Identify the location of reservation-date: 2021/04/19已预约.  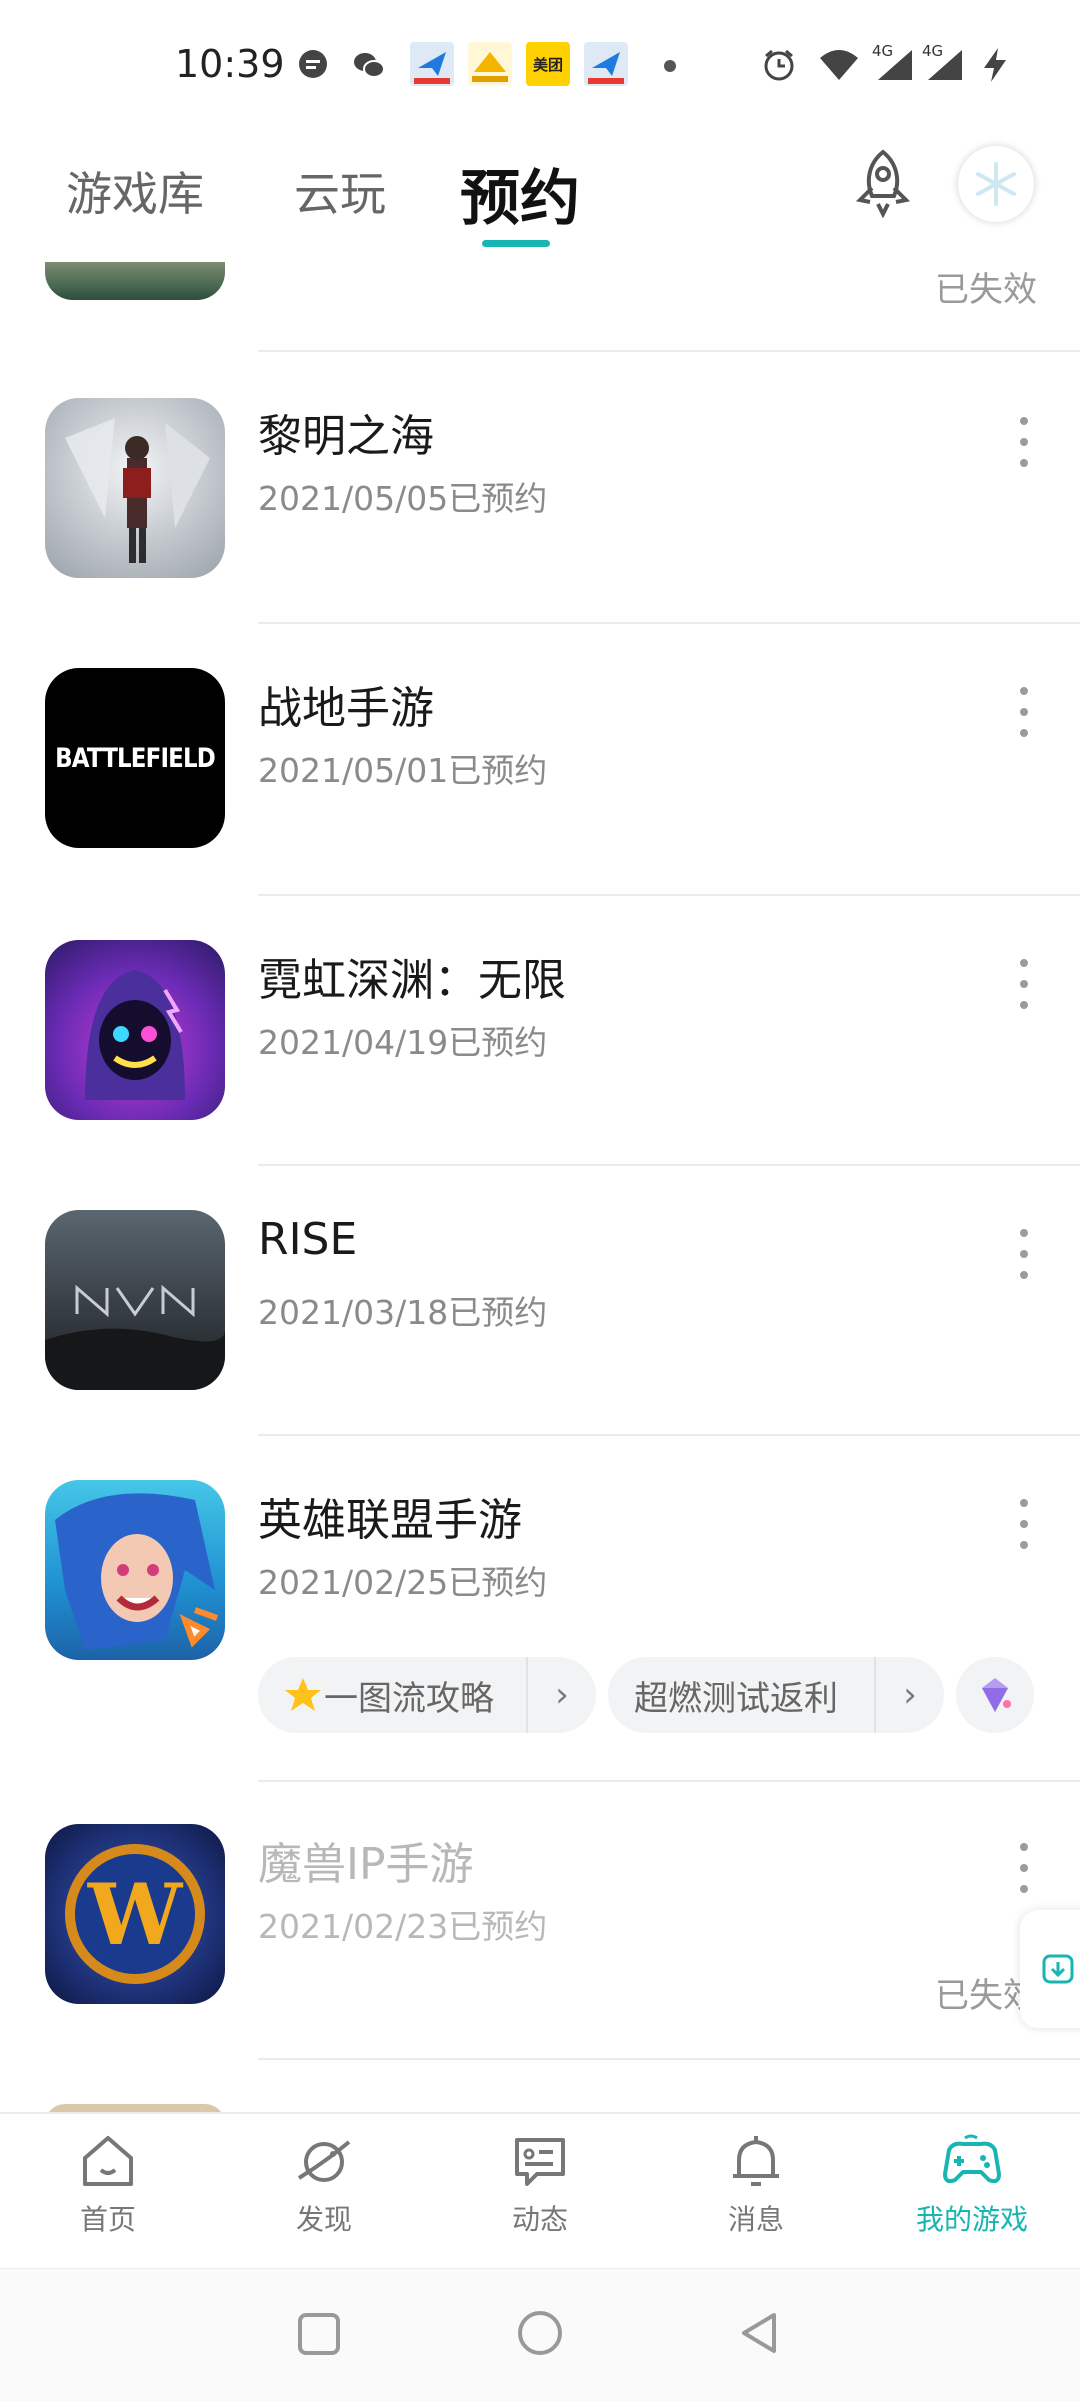
(403, 1042).